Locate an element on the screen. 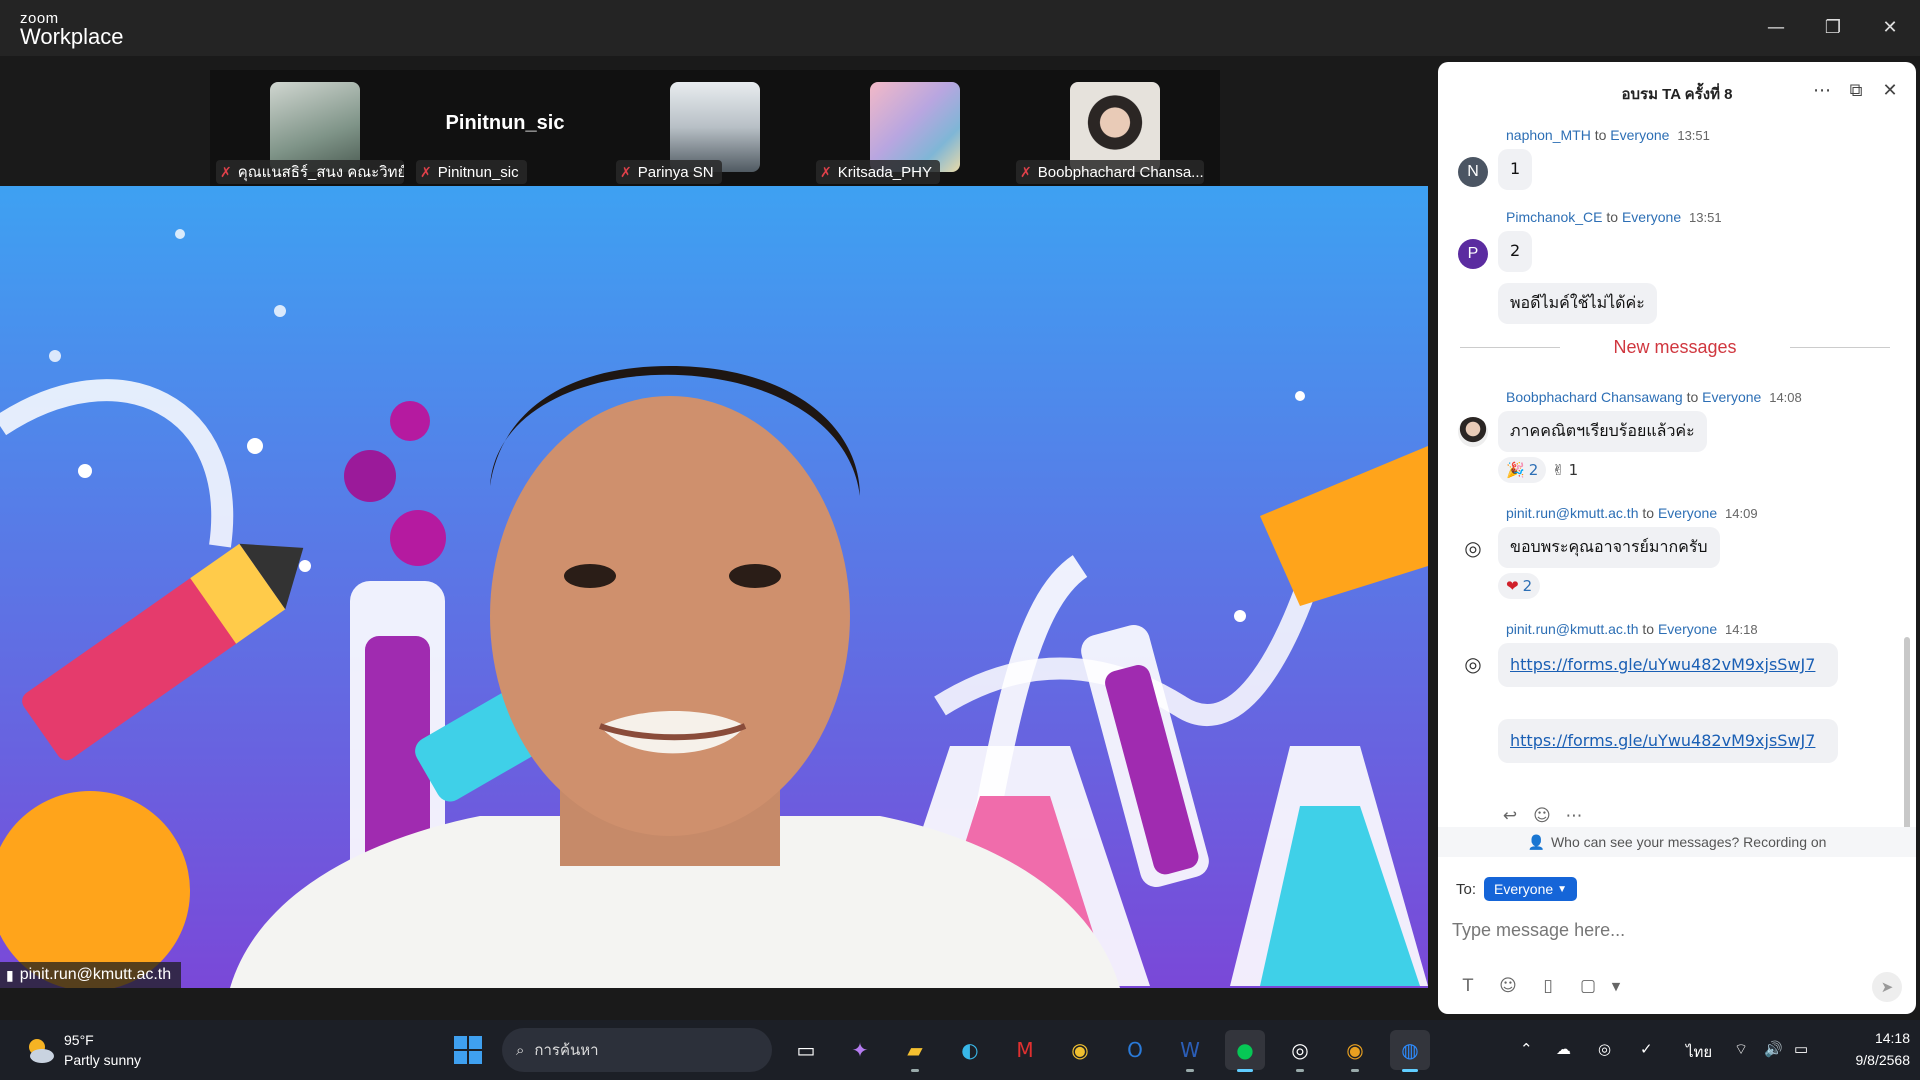  weather-desc: Partly sunny is located at coordinates (102, 1060).